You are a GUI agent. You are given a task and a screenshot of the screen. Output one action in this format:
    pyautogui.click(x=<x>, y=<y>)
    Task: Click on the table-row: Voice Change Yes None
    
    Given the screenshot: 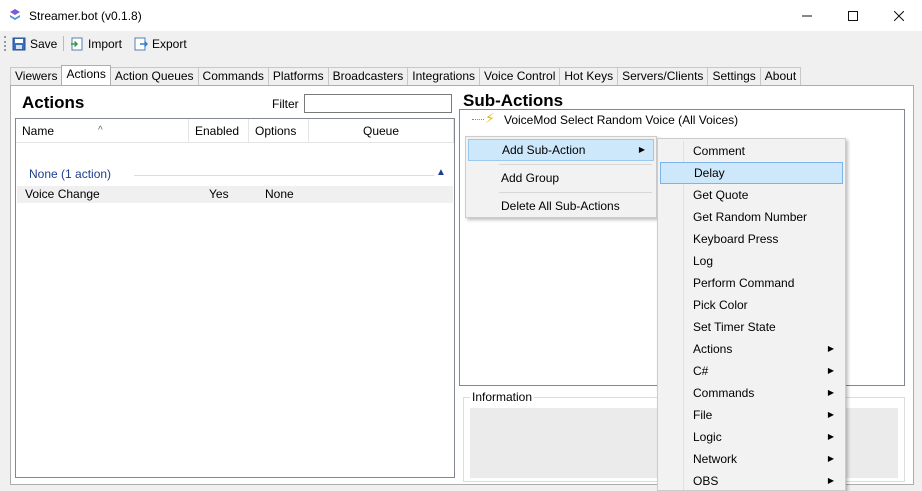 What is the action you would take?
    pyautogui.click(x=235, y=194)
    